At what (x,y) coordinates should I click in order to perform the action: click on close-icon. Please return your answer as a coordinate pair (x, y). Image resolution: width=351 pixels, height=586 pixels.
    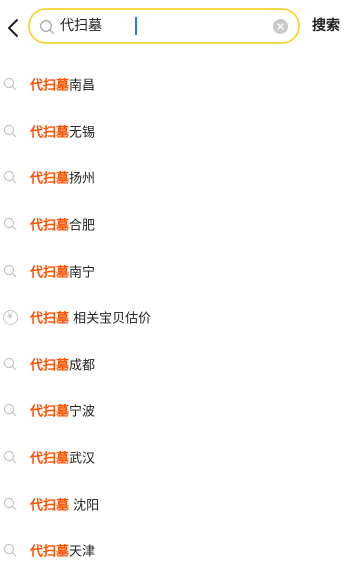
    Looking at the image, I should click on (280, 26).